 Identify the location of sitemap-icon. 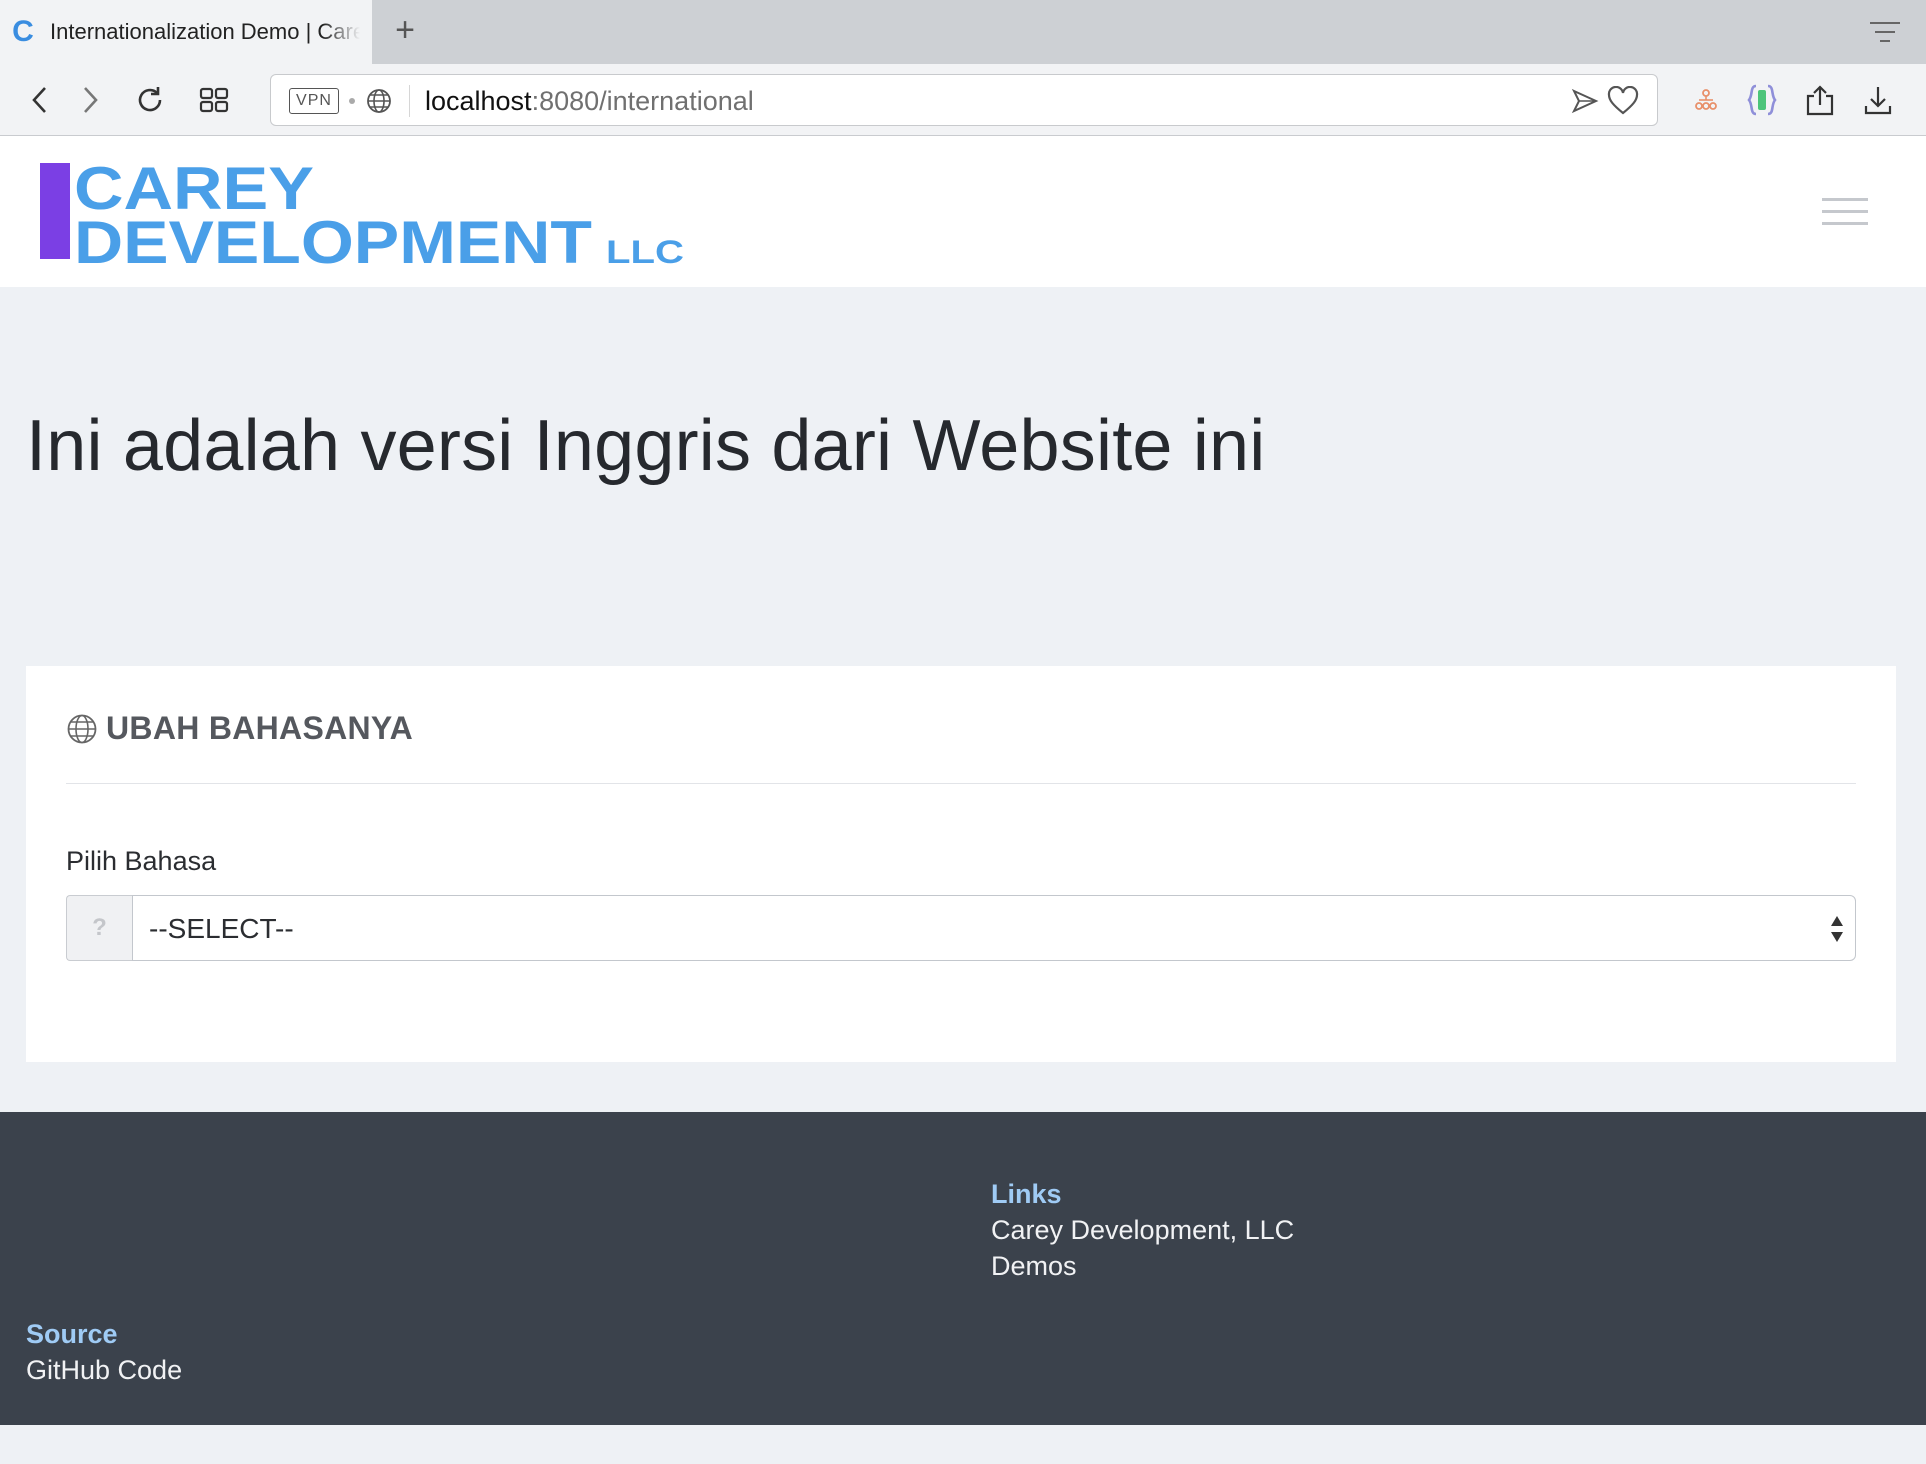
(1706, 99).